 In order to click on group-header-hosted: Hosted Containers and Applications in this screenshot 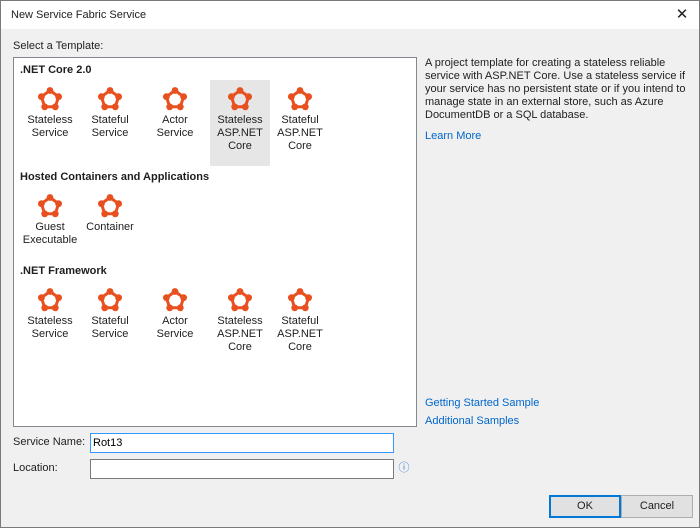, I will do `click(115, 177)`.